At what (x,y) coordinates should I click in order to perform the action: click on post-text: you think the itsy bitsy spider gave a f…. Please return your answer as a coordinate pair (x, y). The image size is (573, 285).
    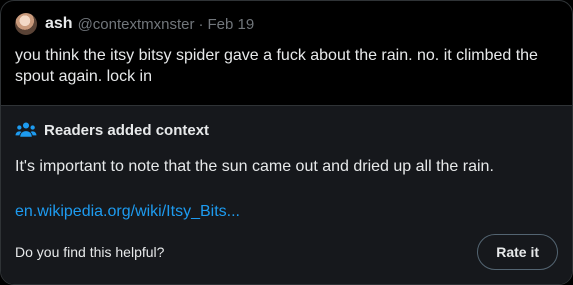
    Looking at the image, I should click on (276, 66).